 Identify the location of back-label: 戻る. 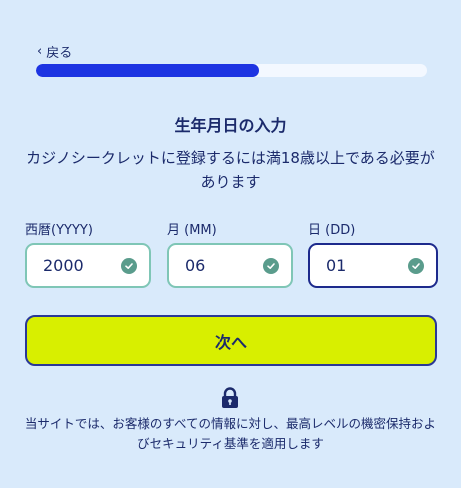
(59, 53).